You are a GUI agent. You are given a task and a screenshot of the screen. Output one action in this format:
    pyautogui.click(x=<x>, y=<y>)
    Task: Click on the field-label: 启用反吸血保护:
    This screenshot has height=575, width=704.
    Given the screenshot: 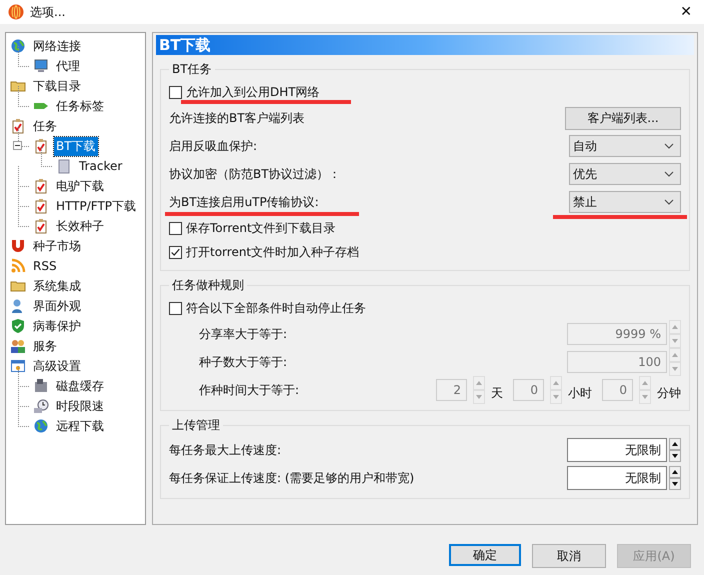 What is the action you would take?
    pyautogui.click(x=213, y=146)
    